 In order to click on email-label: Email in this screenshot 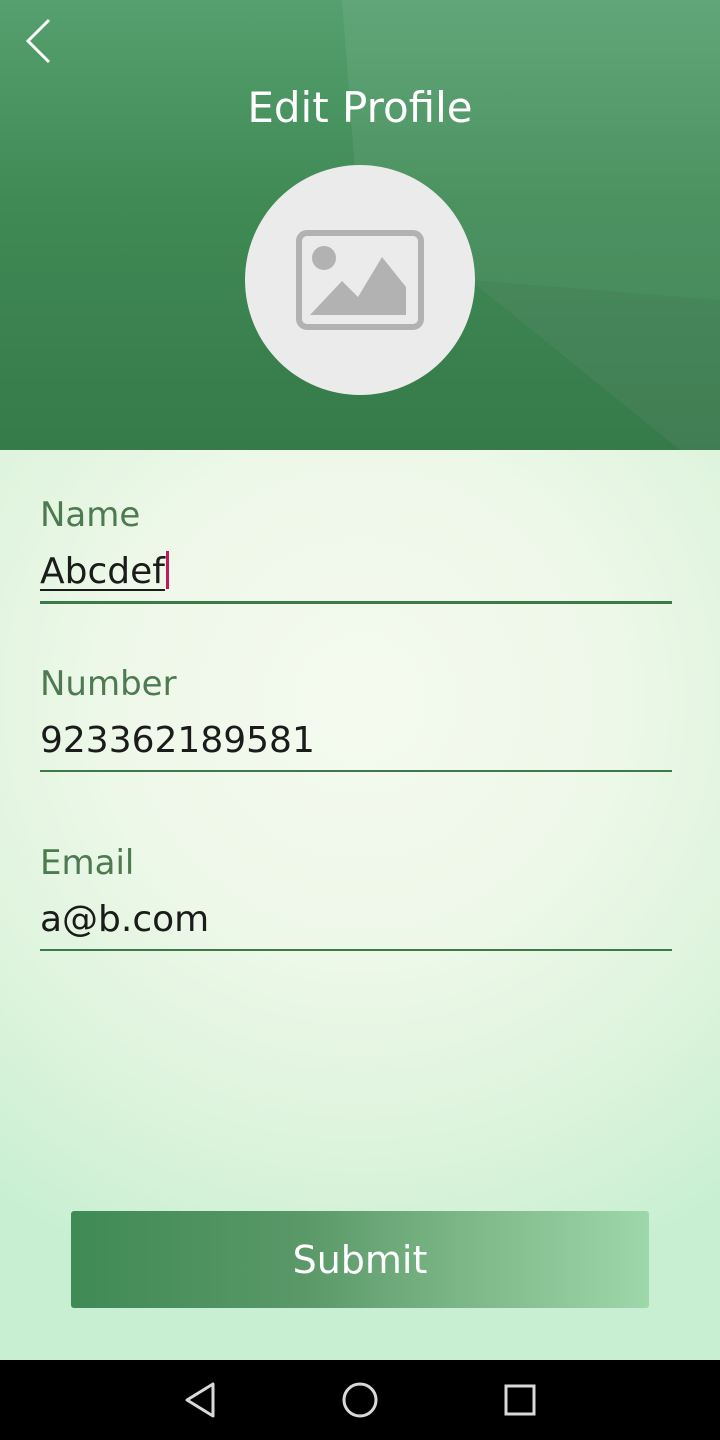, I will do `click(87, 863)`.